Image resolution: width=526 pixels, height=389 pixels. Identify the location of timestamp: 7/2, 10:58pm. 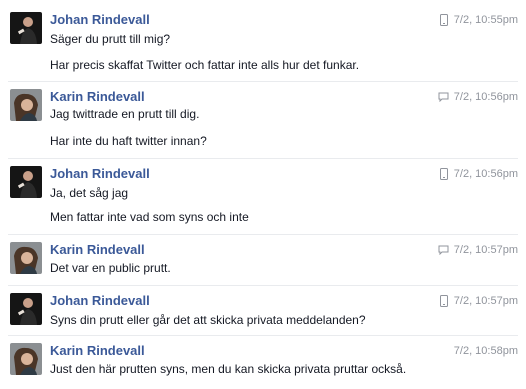
(485, 351).